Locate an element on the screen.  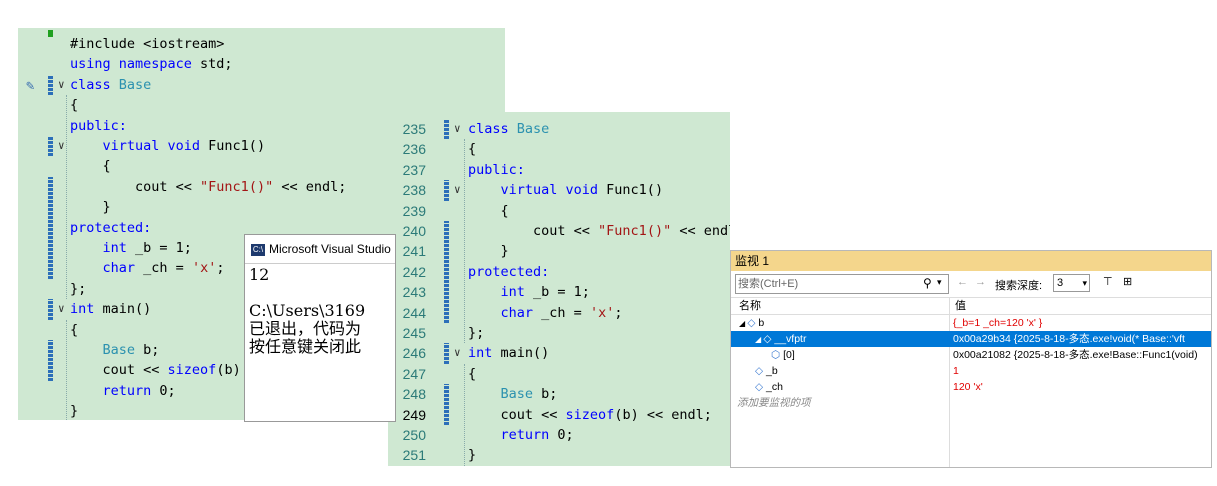
value-column-header: 值 is located at coordinates (960, 306).